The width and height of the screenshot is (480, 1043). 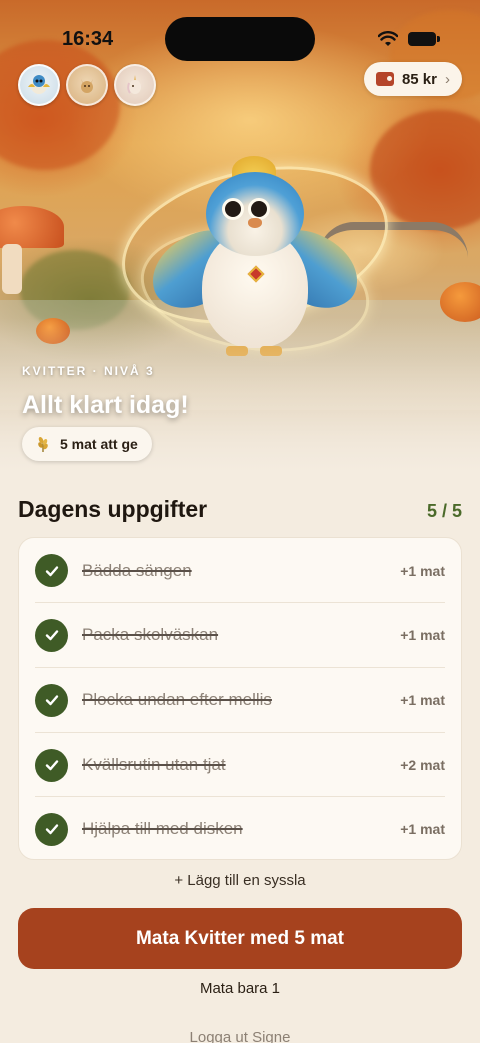 I want to click on task-item: Kvällsrutin utan tjat +2 mat, so click(x=240, y=764).